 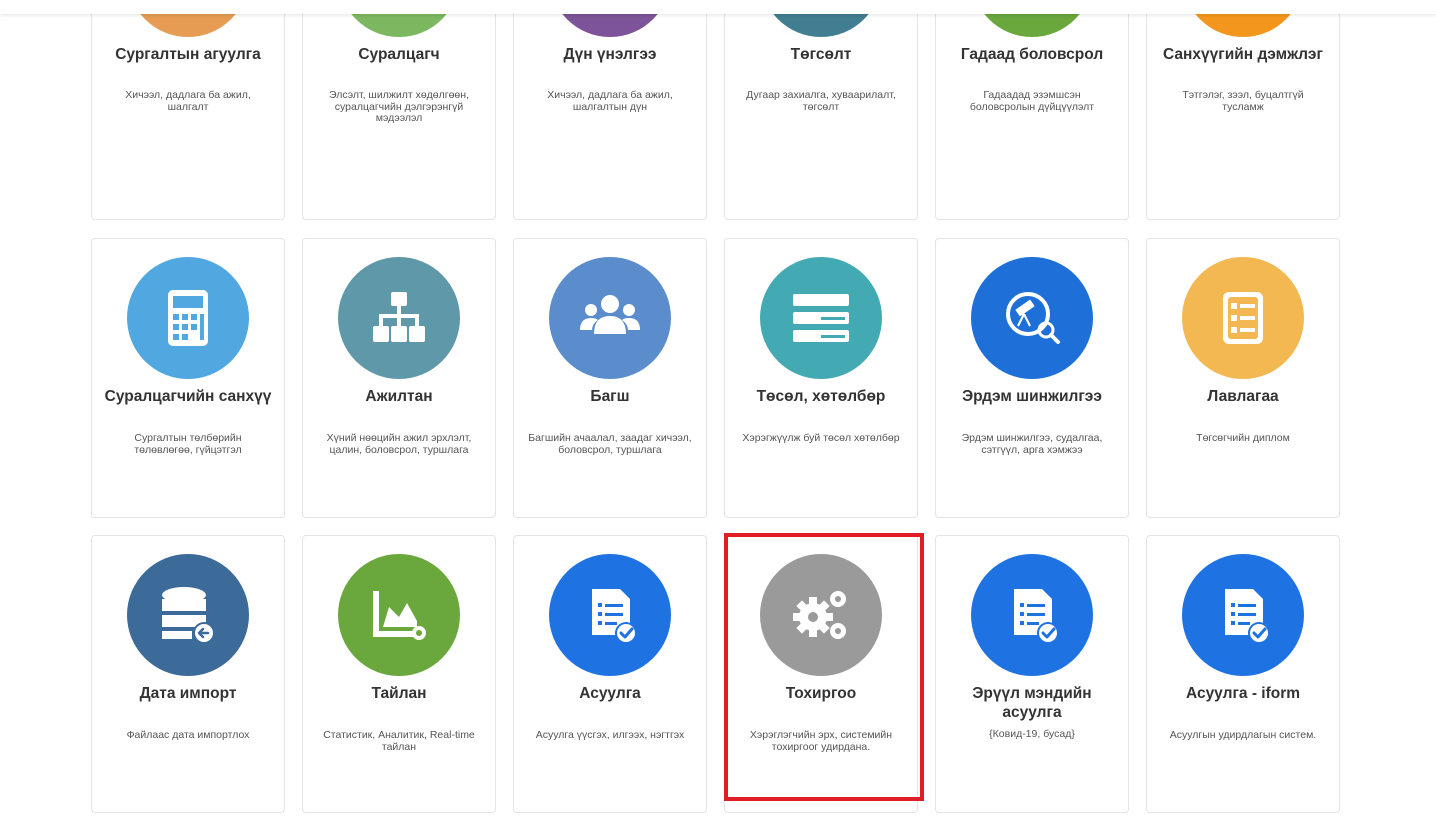 I want to click on module-description: Тэтгэлэг, зээл, буцалтгүй тусламж, so click(x=1243, y=101).